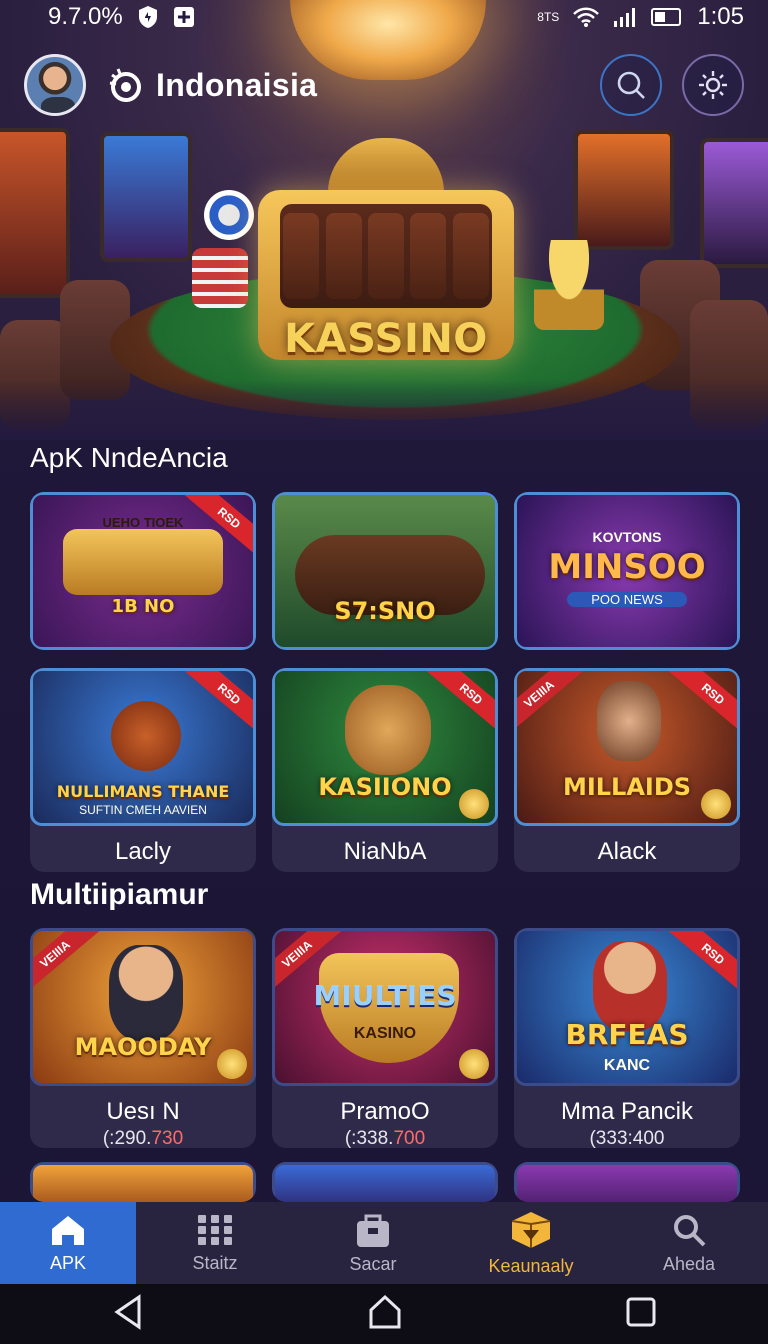 The height and width of the screenshot is (1344, 768). Describe the element at coordinates (385, 611) in the screenshot. I see `game-art-title: S7:SNO` at that location.